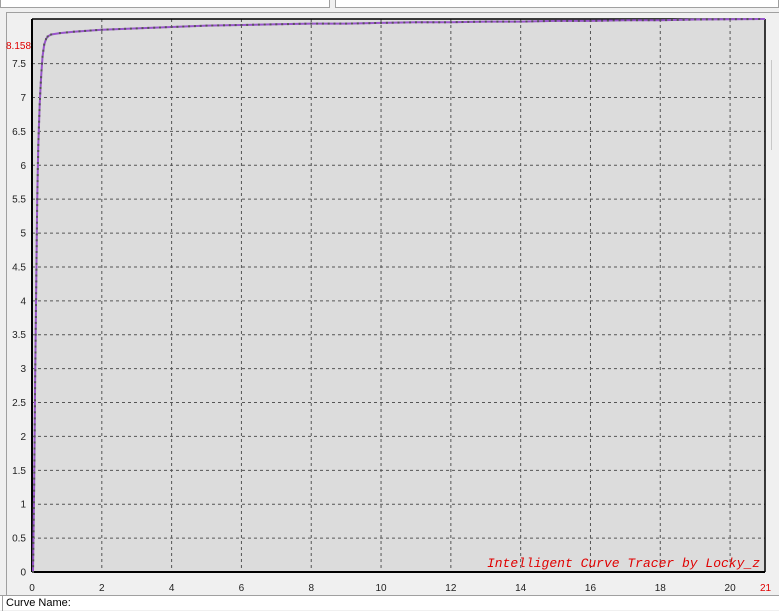 Image resolution: width=779 pixels, height=611 pixels. Describe the element at coordinates (23, 98) in the screenshot. I see `y-tick-label: 7` at that location.